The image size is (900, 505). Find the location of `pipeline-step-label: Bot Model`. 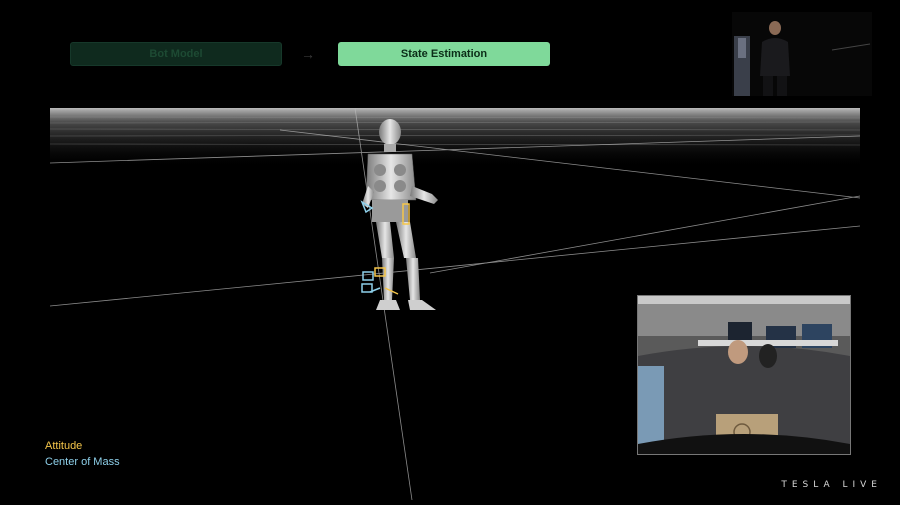

pipeline-step-label: Bot Model is located at coordinates (176, 54).